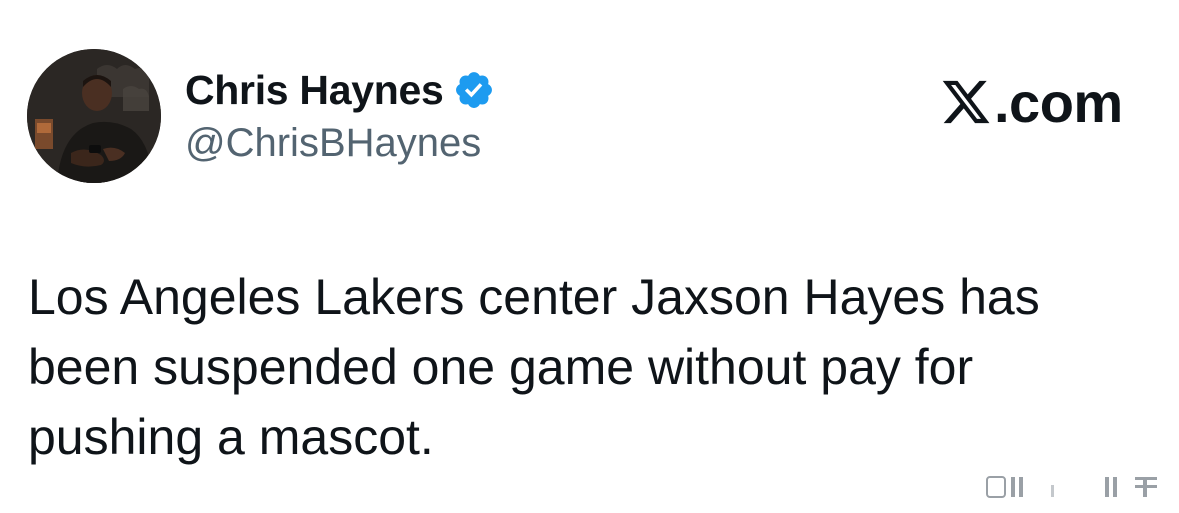 The image size is (1179, 513). Describe the element at coordinates (314, 90) in the screenshot. I see `author-name: Chris Haynes` at that location.